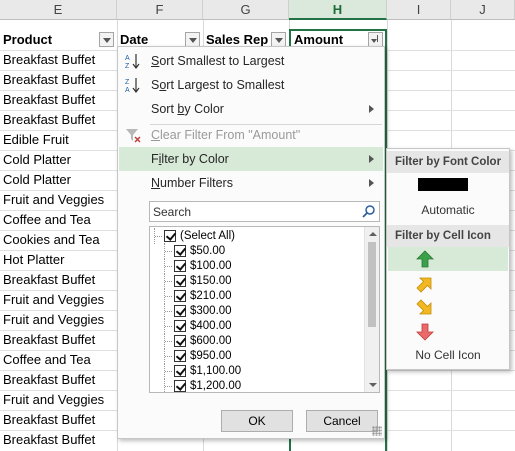 The height and width of the screenshot is (451, 515). What do you see at coordinates (246, 10) in the screenshot?
I see `column-header-g: G` at bounding box center [246, 10].